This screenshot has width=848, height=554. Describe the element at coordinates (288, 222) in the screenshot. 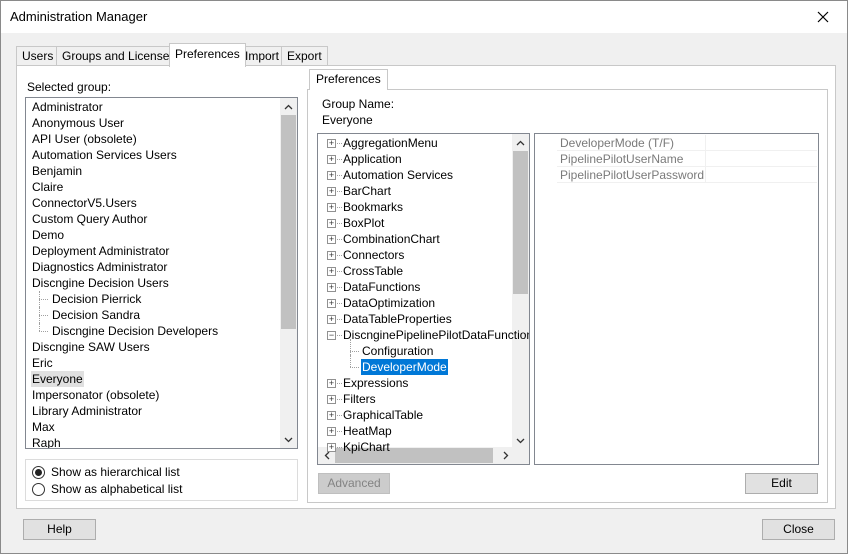

I see `group-list-scroll-thumb` at that location.